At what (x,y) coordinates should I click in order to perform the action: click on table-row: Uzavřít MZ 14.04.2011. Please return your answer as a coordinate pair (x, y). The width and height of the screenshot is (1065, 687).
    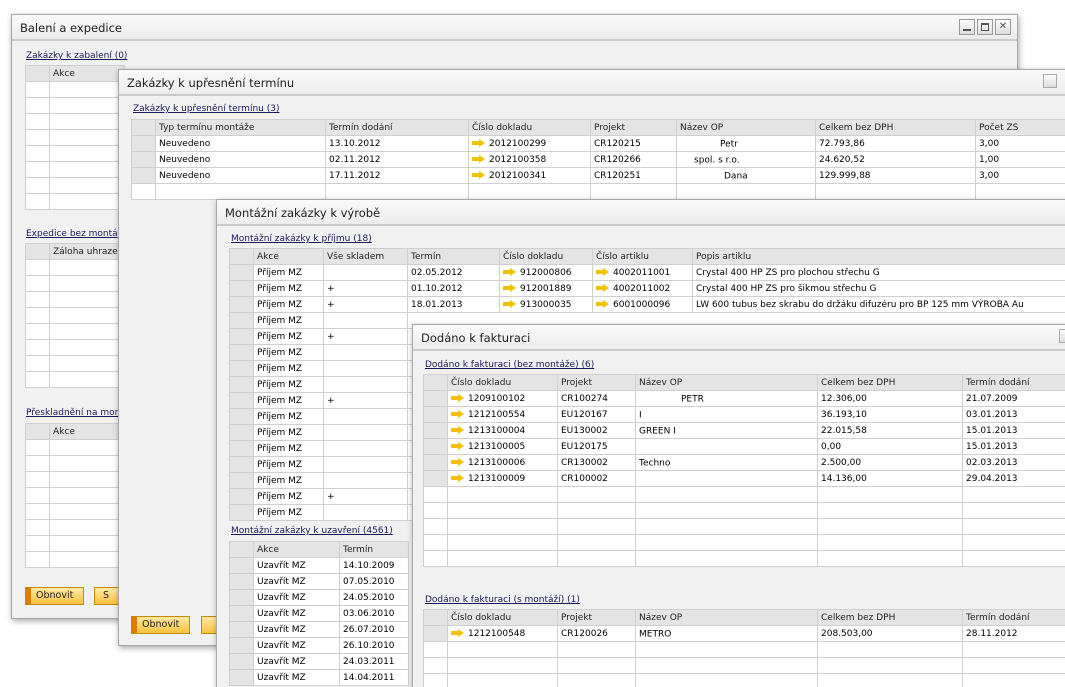
    Looking at the image, I should click on (319, 677).